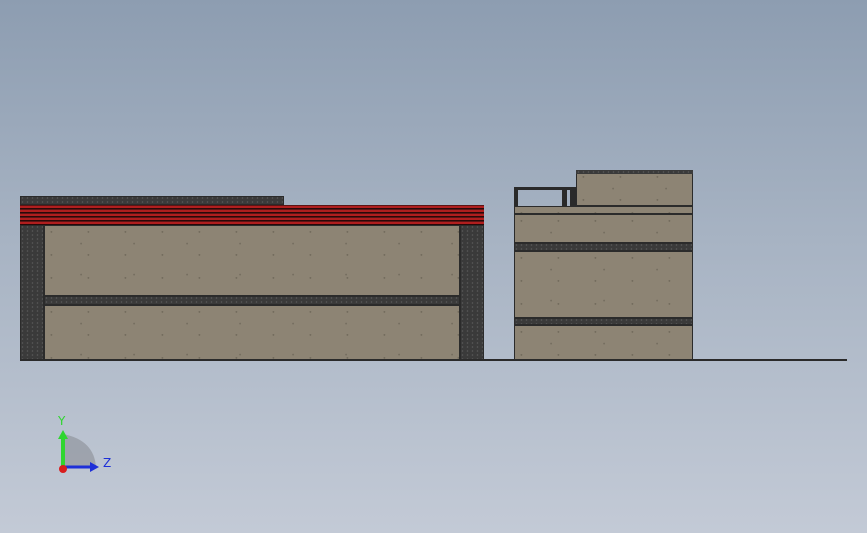  Describe the element at coordinates (573, 196) in the screenshot. I see `railing-post-right` at that location.